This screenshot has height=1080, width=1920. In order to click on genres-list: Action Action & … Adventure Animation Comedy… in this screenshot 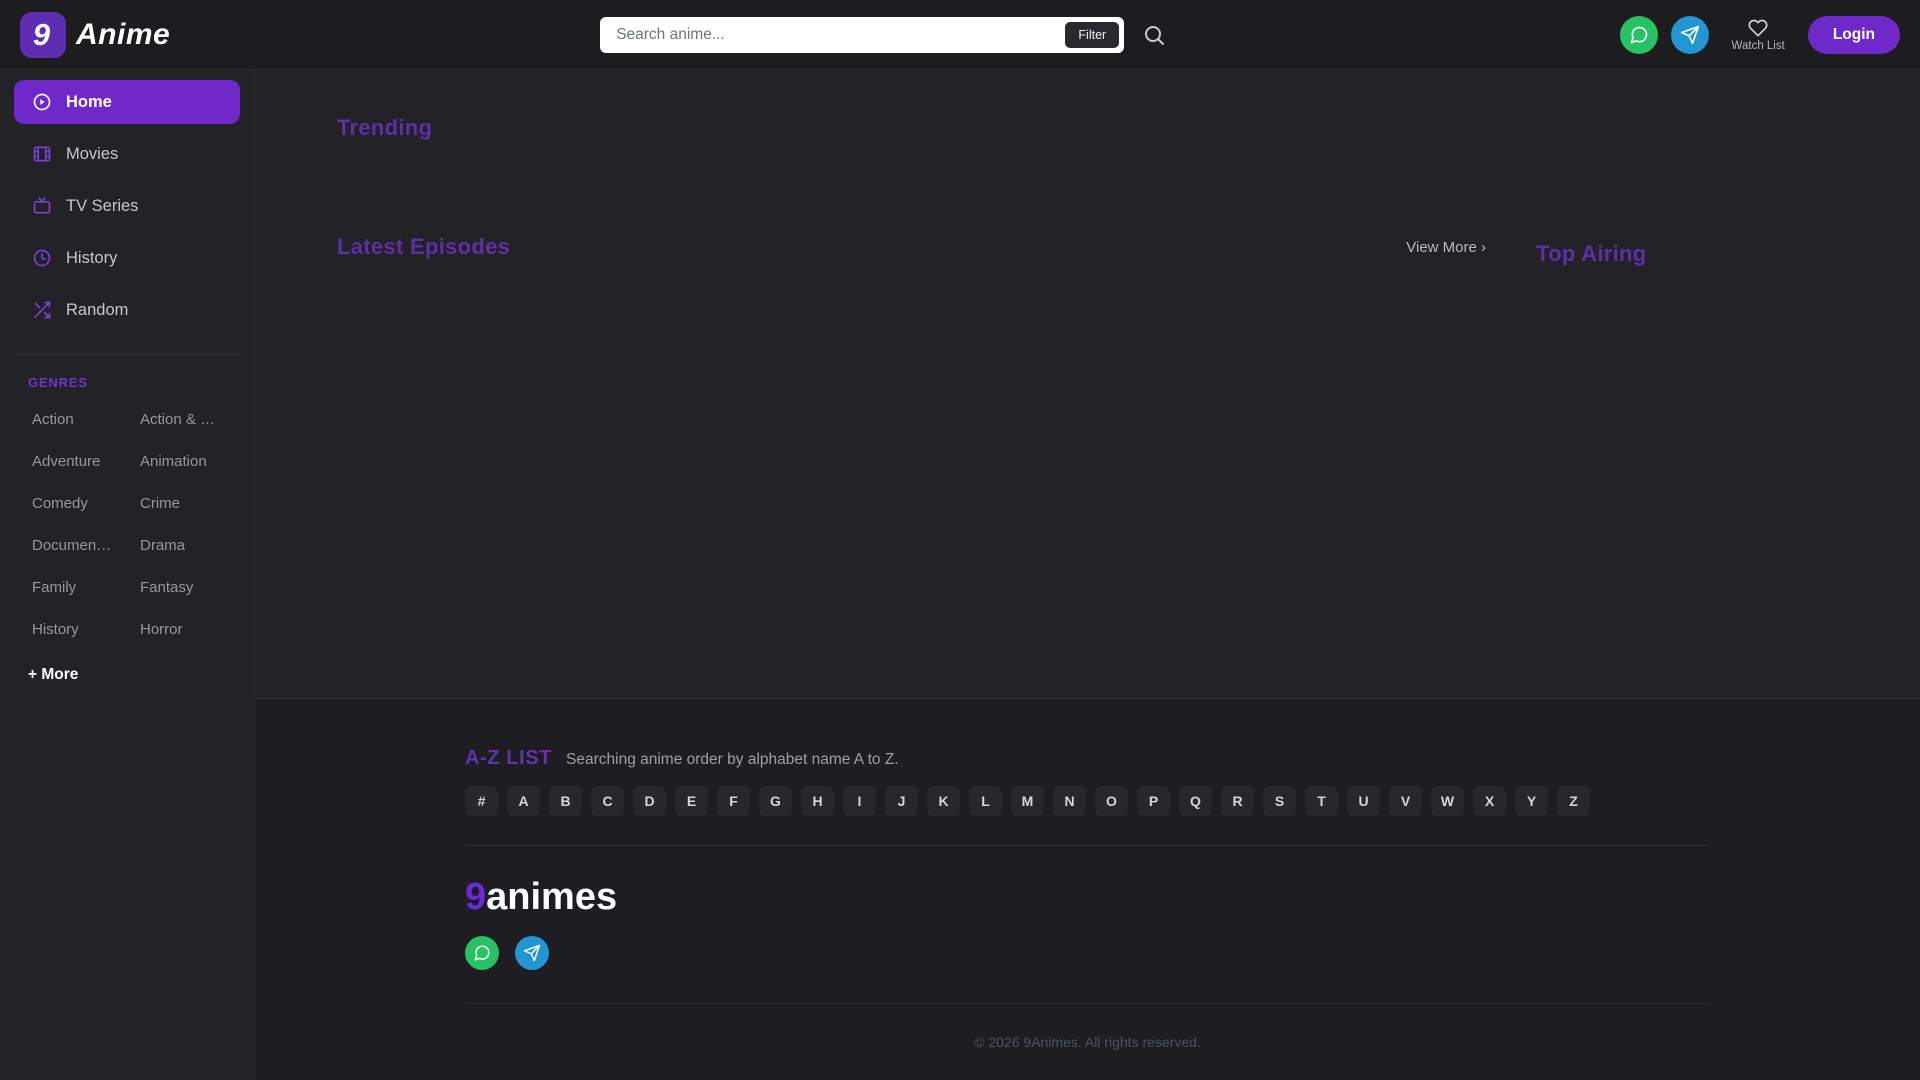, I will do `click(127, 524)`.